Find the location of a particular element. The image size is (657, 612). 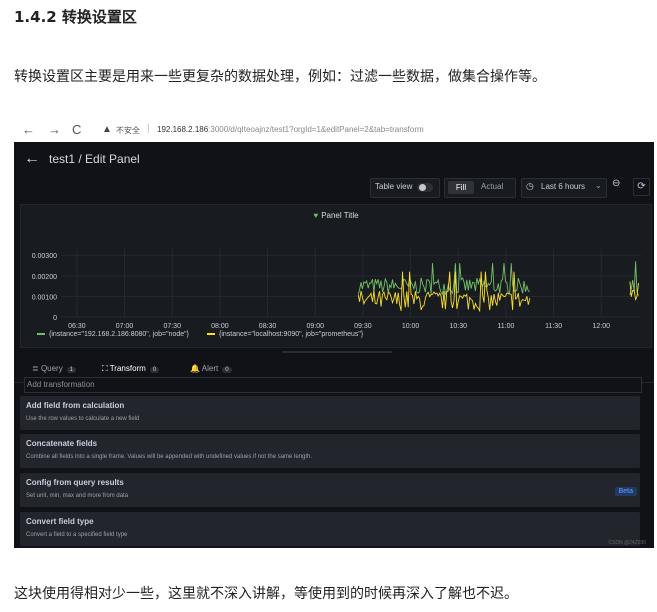

x-tick-label: 08:00 is located at coordinates (220, 326).